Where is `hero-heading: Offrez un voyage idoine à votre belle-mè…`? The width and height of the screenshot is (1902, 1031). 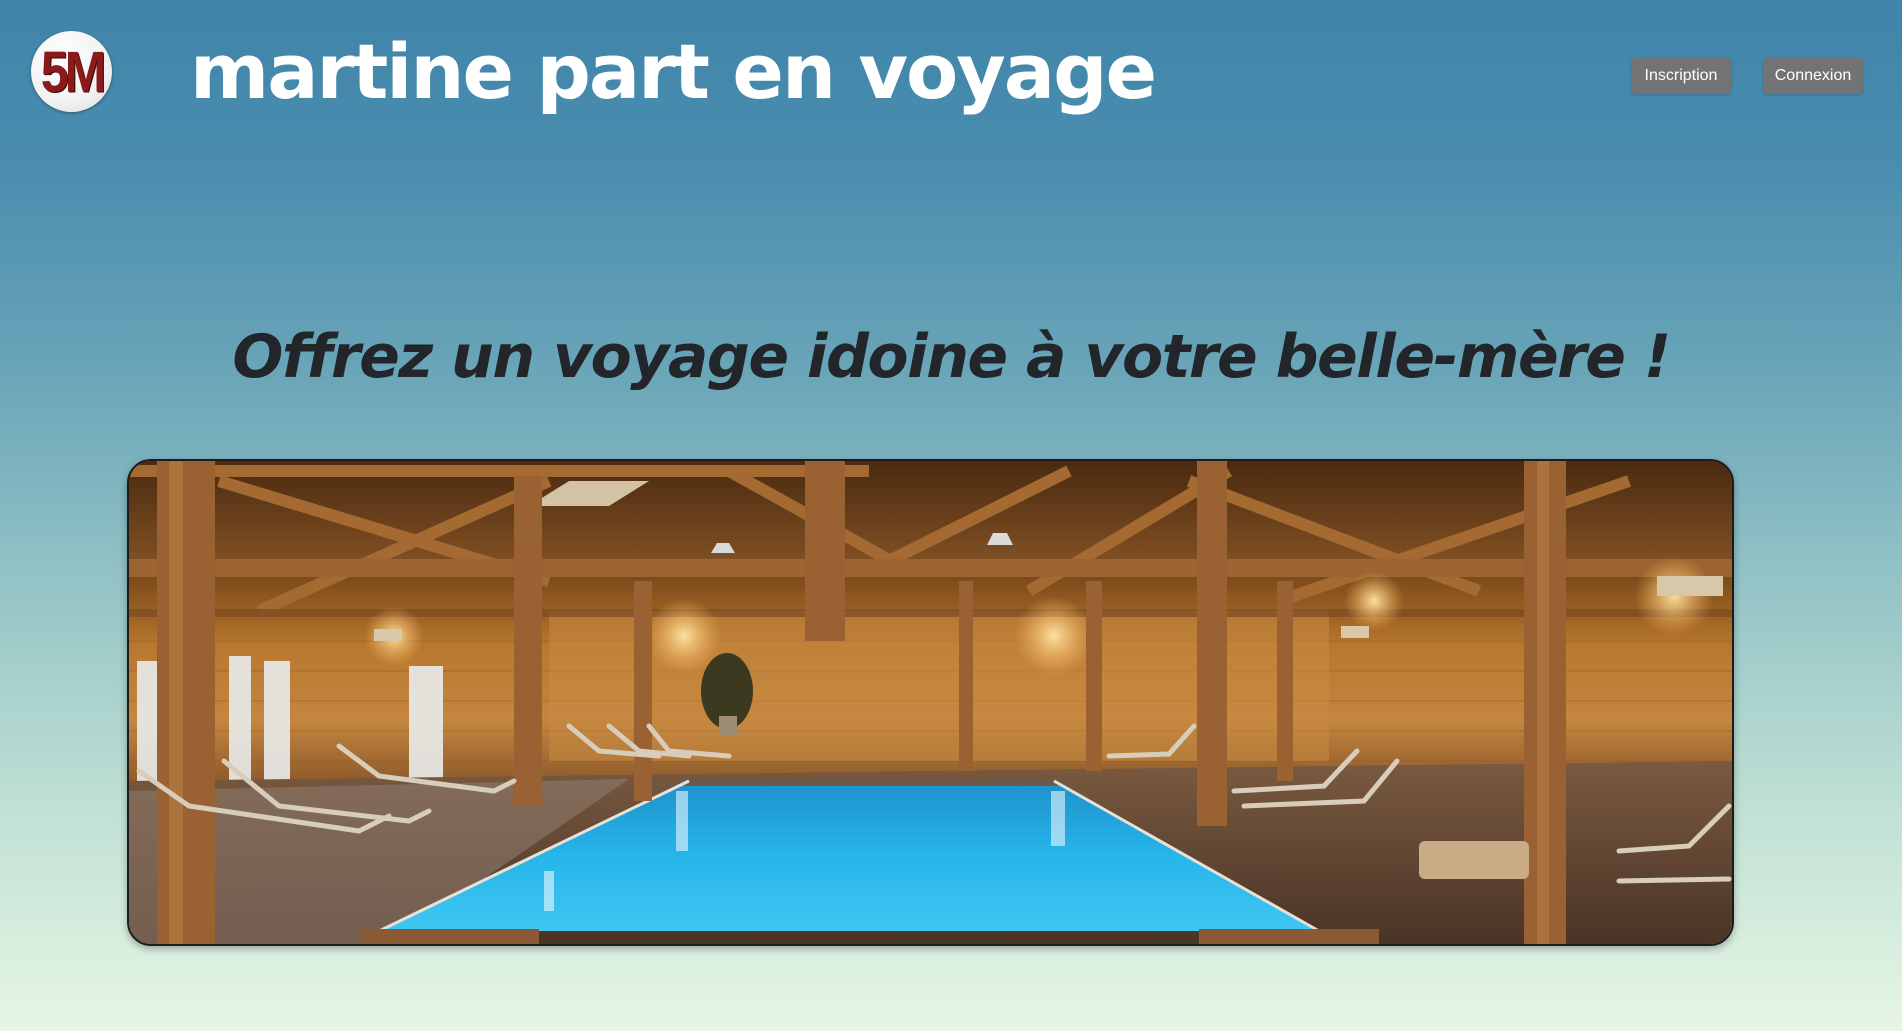 hero-heading: Offrez un voyage idoine à votre belle-mè… is located at coordinates (951, 357).